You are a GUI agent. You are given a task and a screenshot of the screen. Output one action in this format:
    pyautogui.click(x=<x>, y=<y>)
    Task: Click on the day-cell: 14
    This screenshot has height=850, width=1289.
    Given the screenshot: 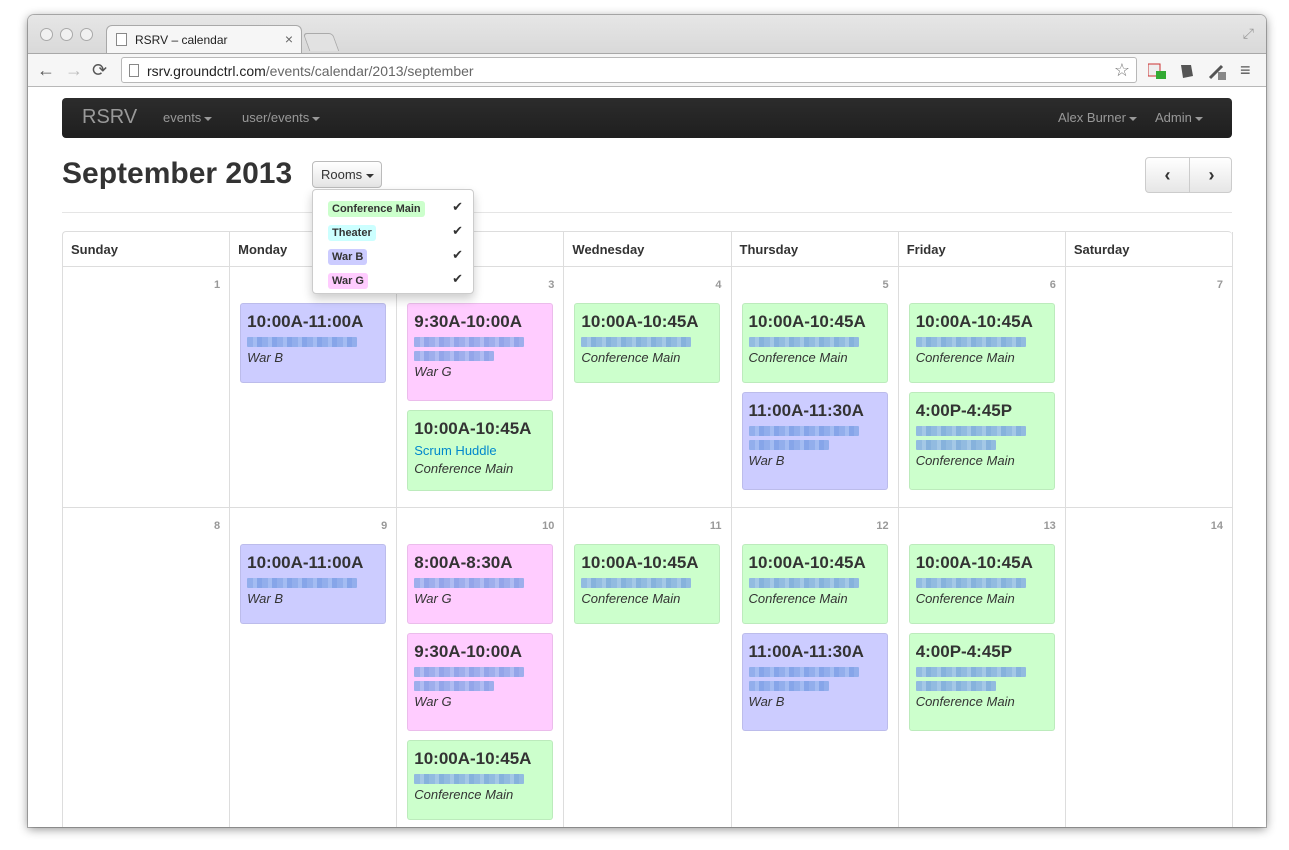 What is the action you would take?
    pyautogui.click(x=1149, y=667)
    